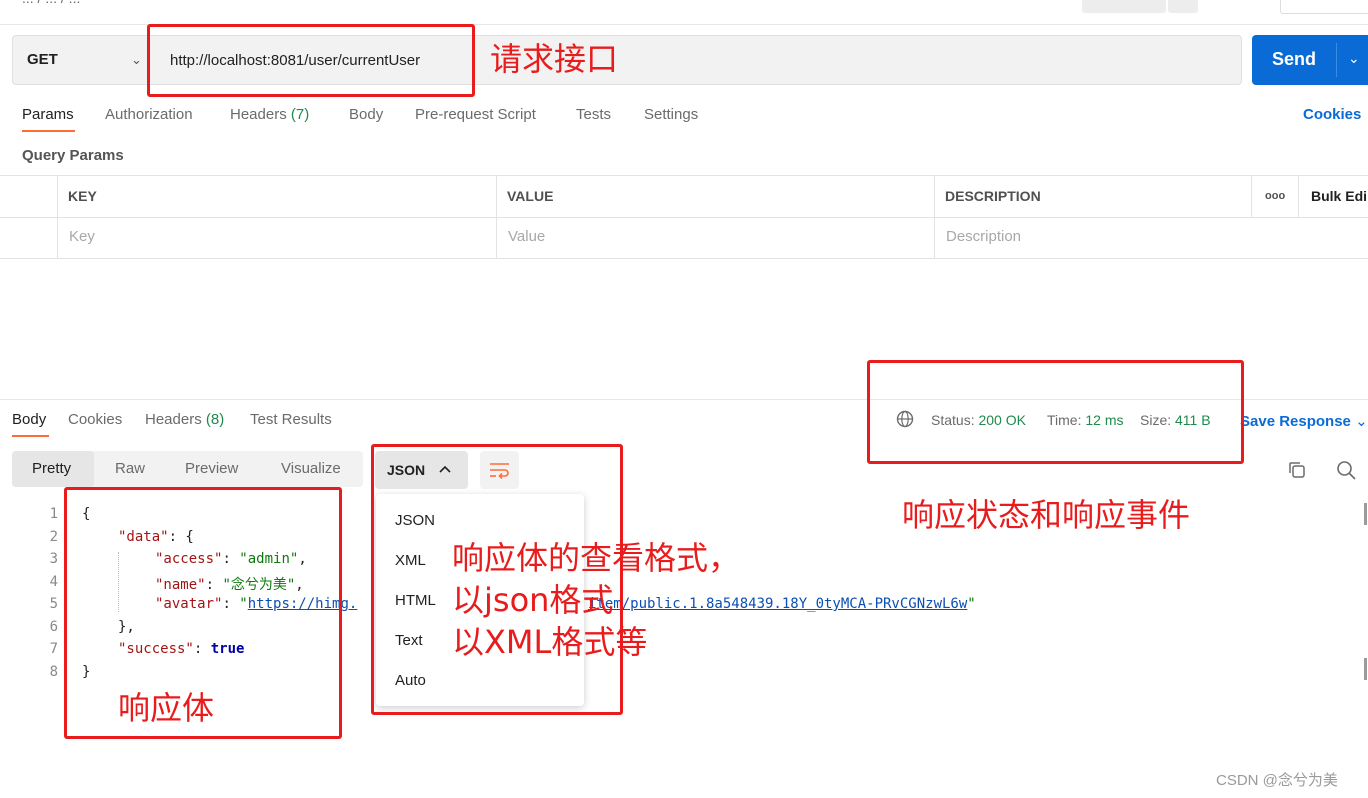 The width and height of the screenshot is (1368, 798). Describe the element at coordinates (1332, 114) in the screenshot. I see `cookies-link: Cookies` at that location.